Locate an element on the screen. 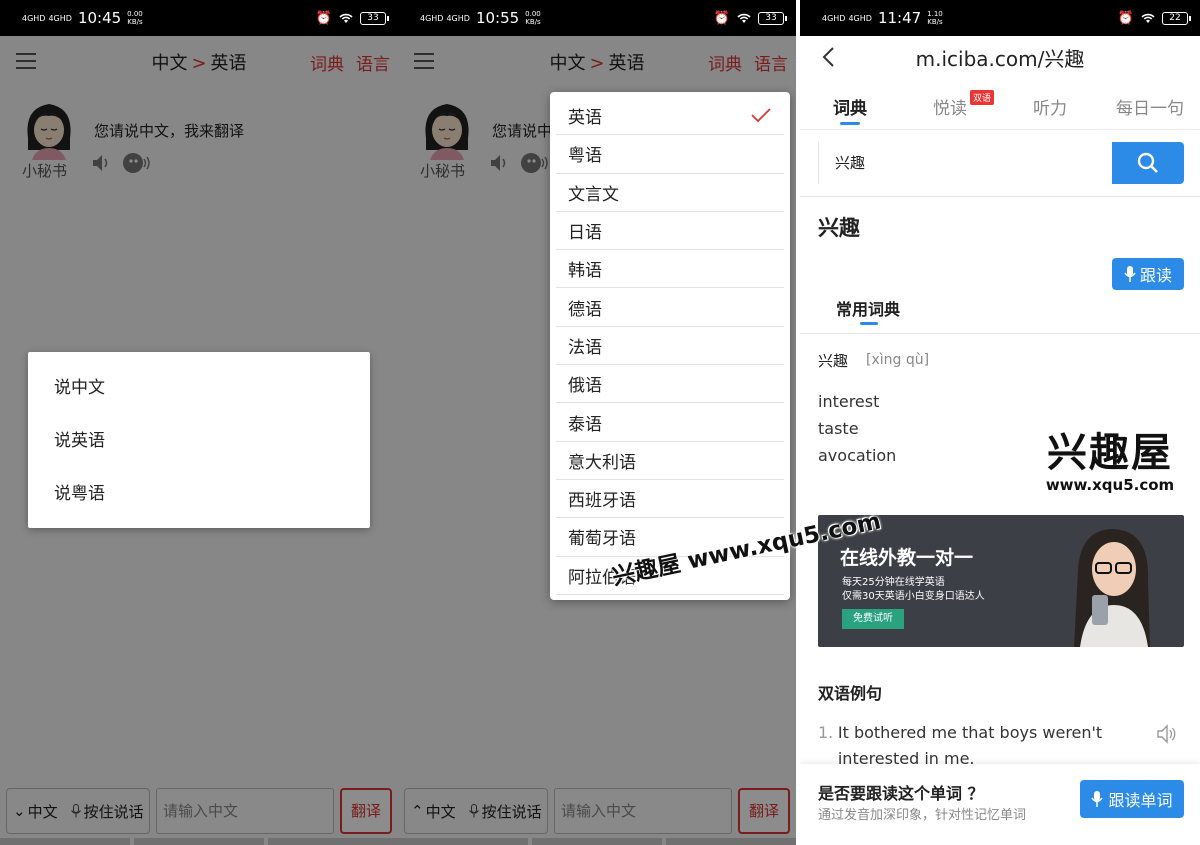 This screenshot has width=1200, height=845. prompt-question: 是否要跟读这个单词 ？ is located at coordinates (901, 793).